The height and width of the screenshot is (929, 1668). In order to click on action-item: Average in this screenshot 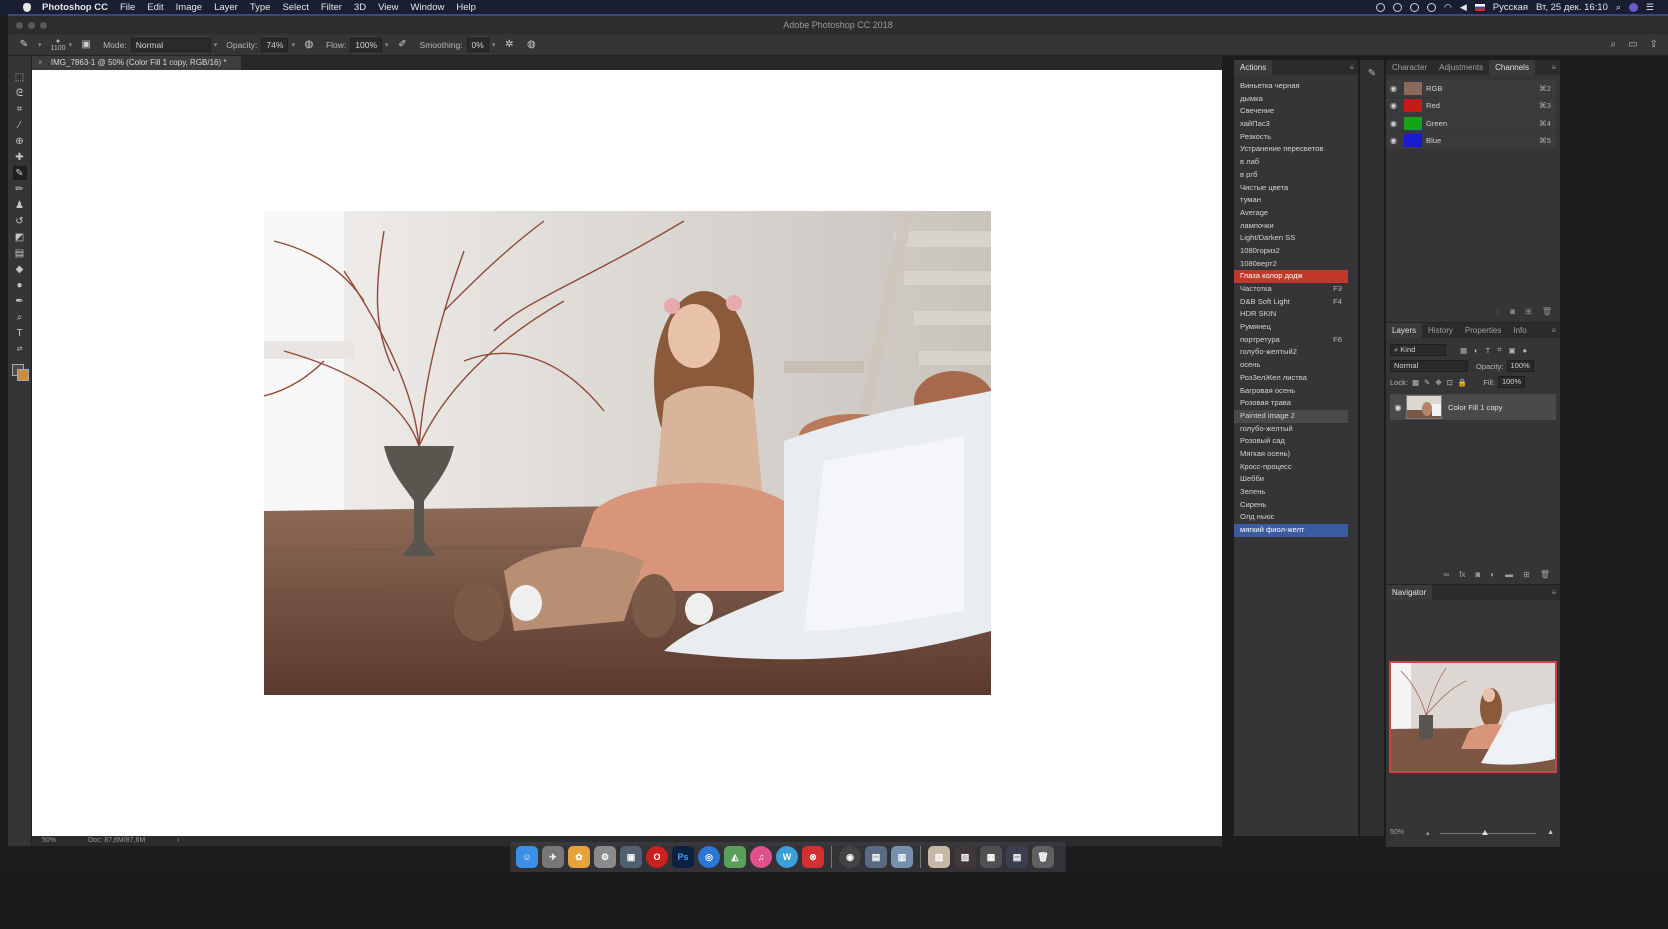, I will do `click(1291, 213)`.